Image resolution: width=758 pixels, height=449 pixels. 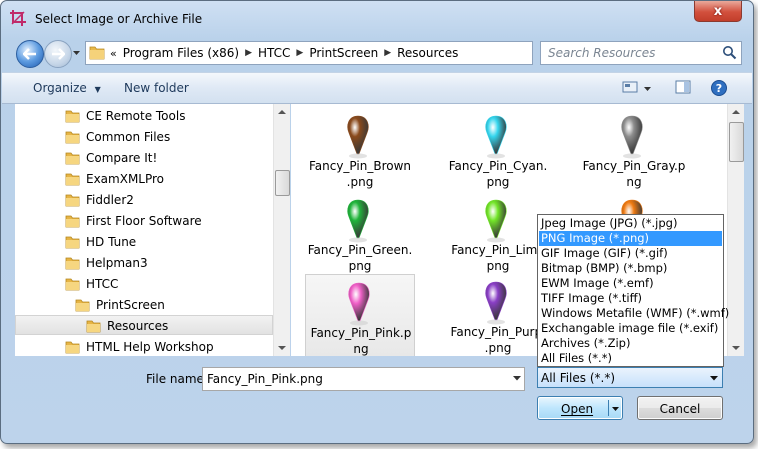 I want to click on title-bar: Select Image or Archive File x, so click(x=377, y=19).